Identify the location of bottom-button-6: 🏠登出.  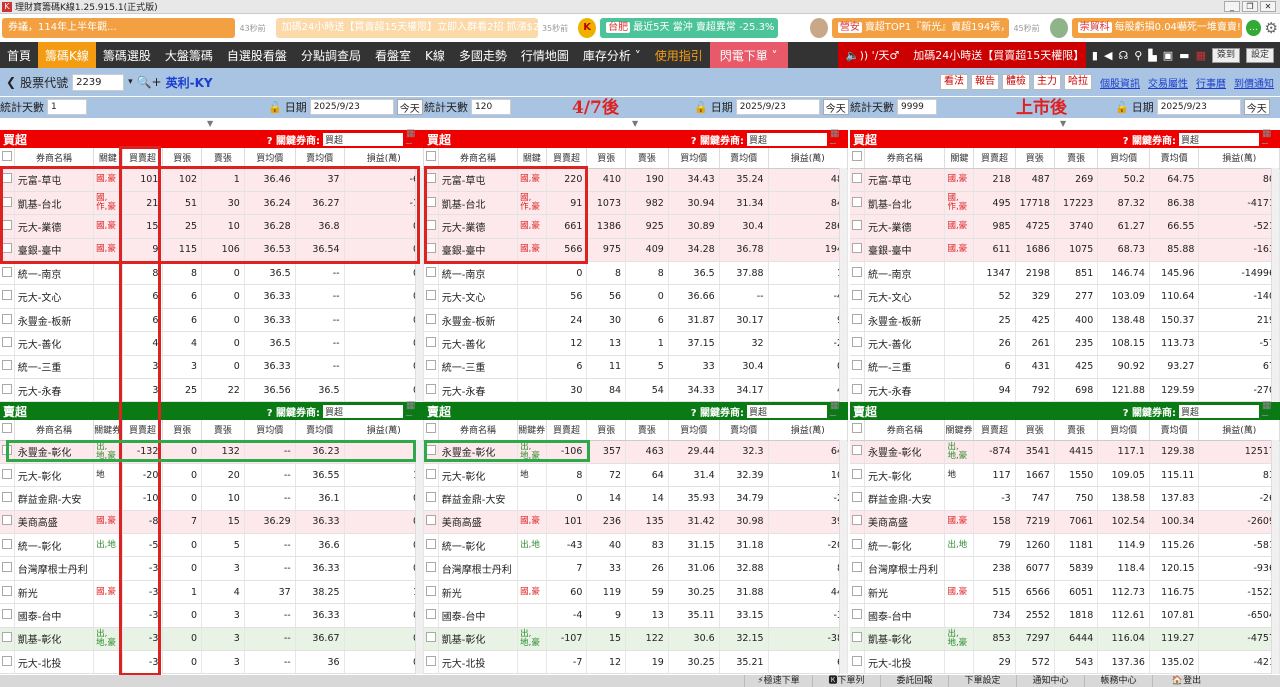
(1186, 681).